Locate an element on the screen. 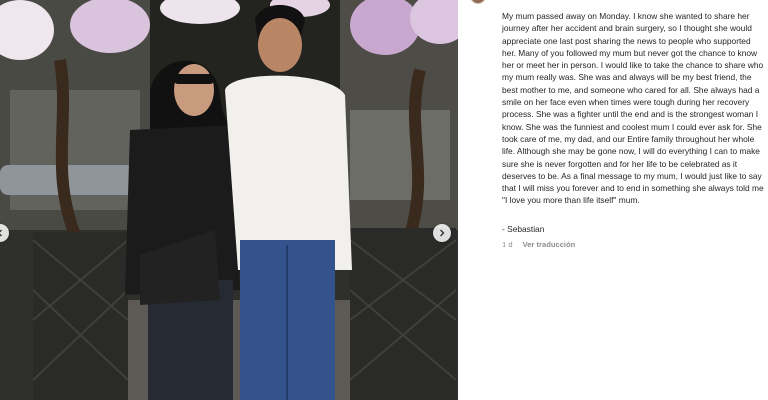 The width and height of the screenshot is (768, 400). chevron-right-icon is located at coordinates (442, 233).